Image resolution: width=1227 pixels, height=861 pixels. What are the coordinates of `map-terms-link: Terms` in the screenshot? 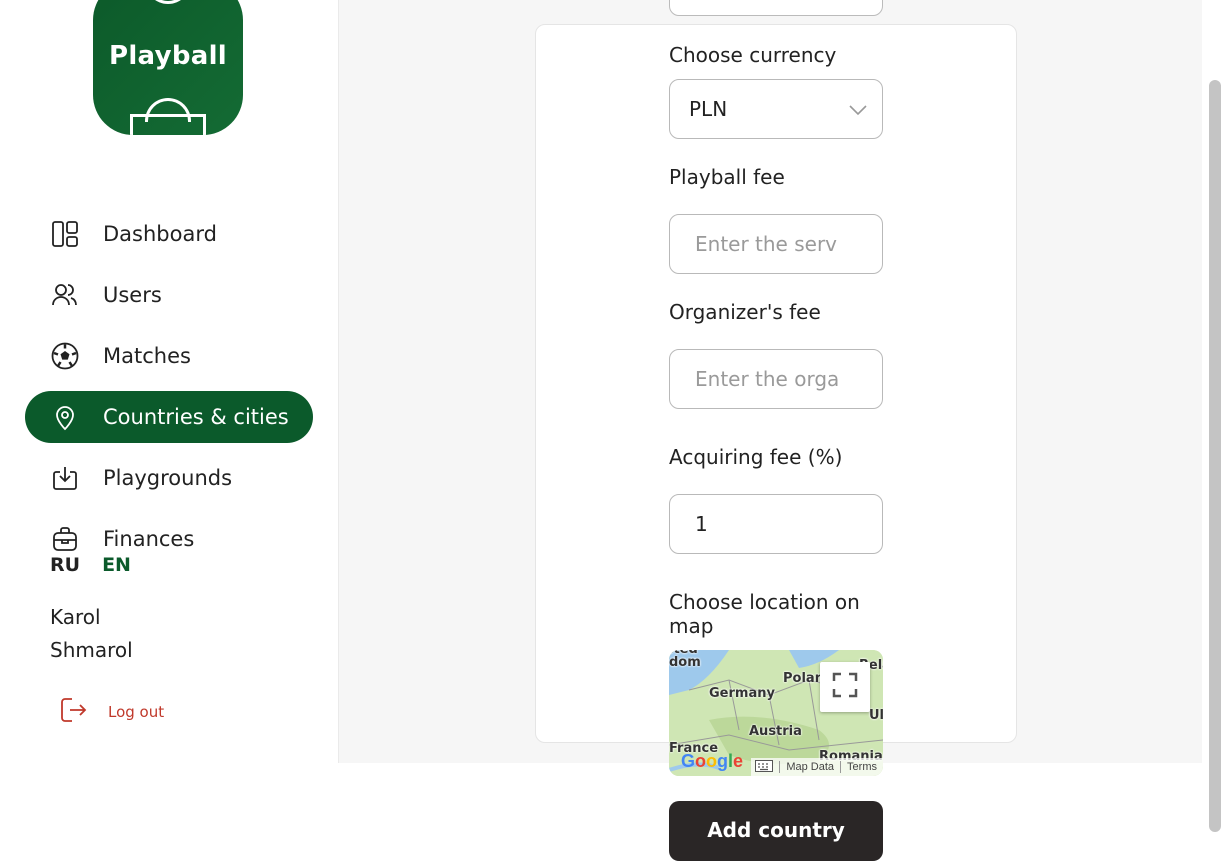 It's located at (862, 767).